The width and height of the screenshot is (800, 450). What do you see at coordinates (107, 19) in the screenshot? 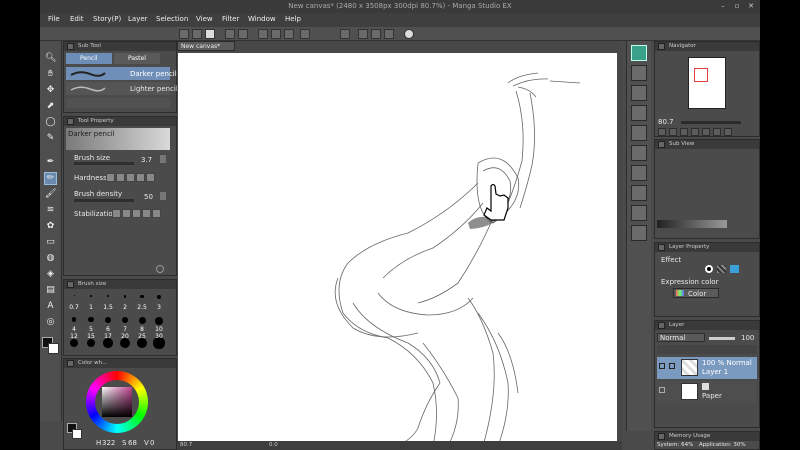
I see `menu-story: Story(P)` at bounding box center [107, 19].